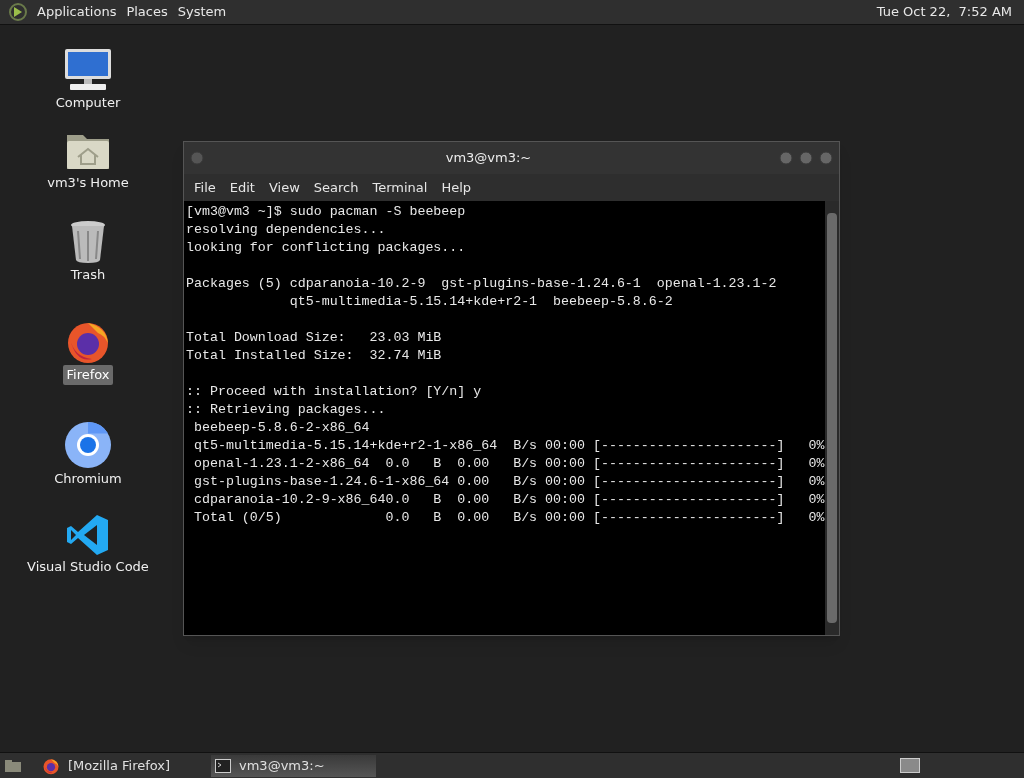  What do you see at coordinates (51, 765) in the screenshot?
I see `firefox-icon` at bounding box center [51, 765].